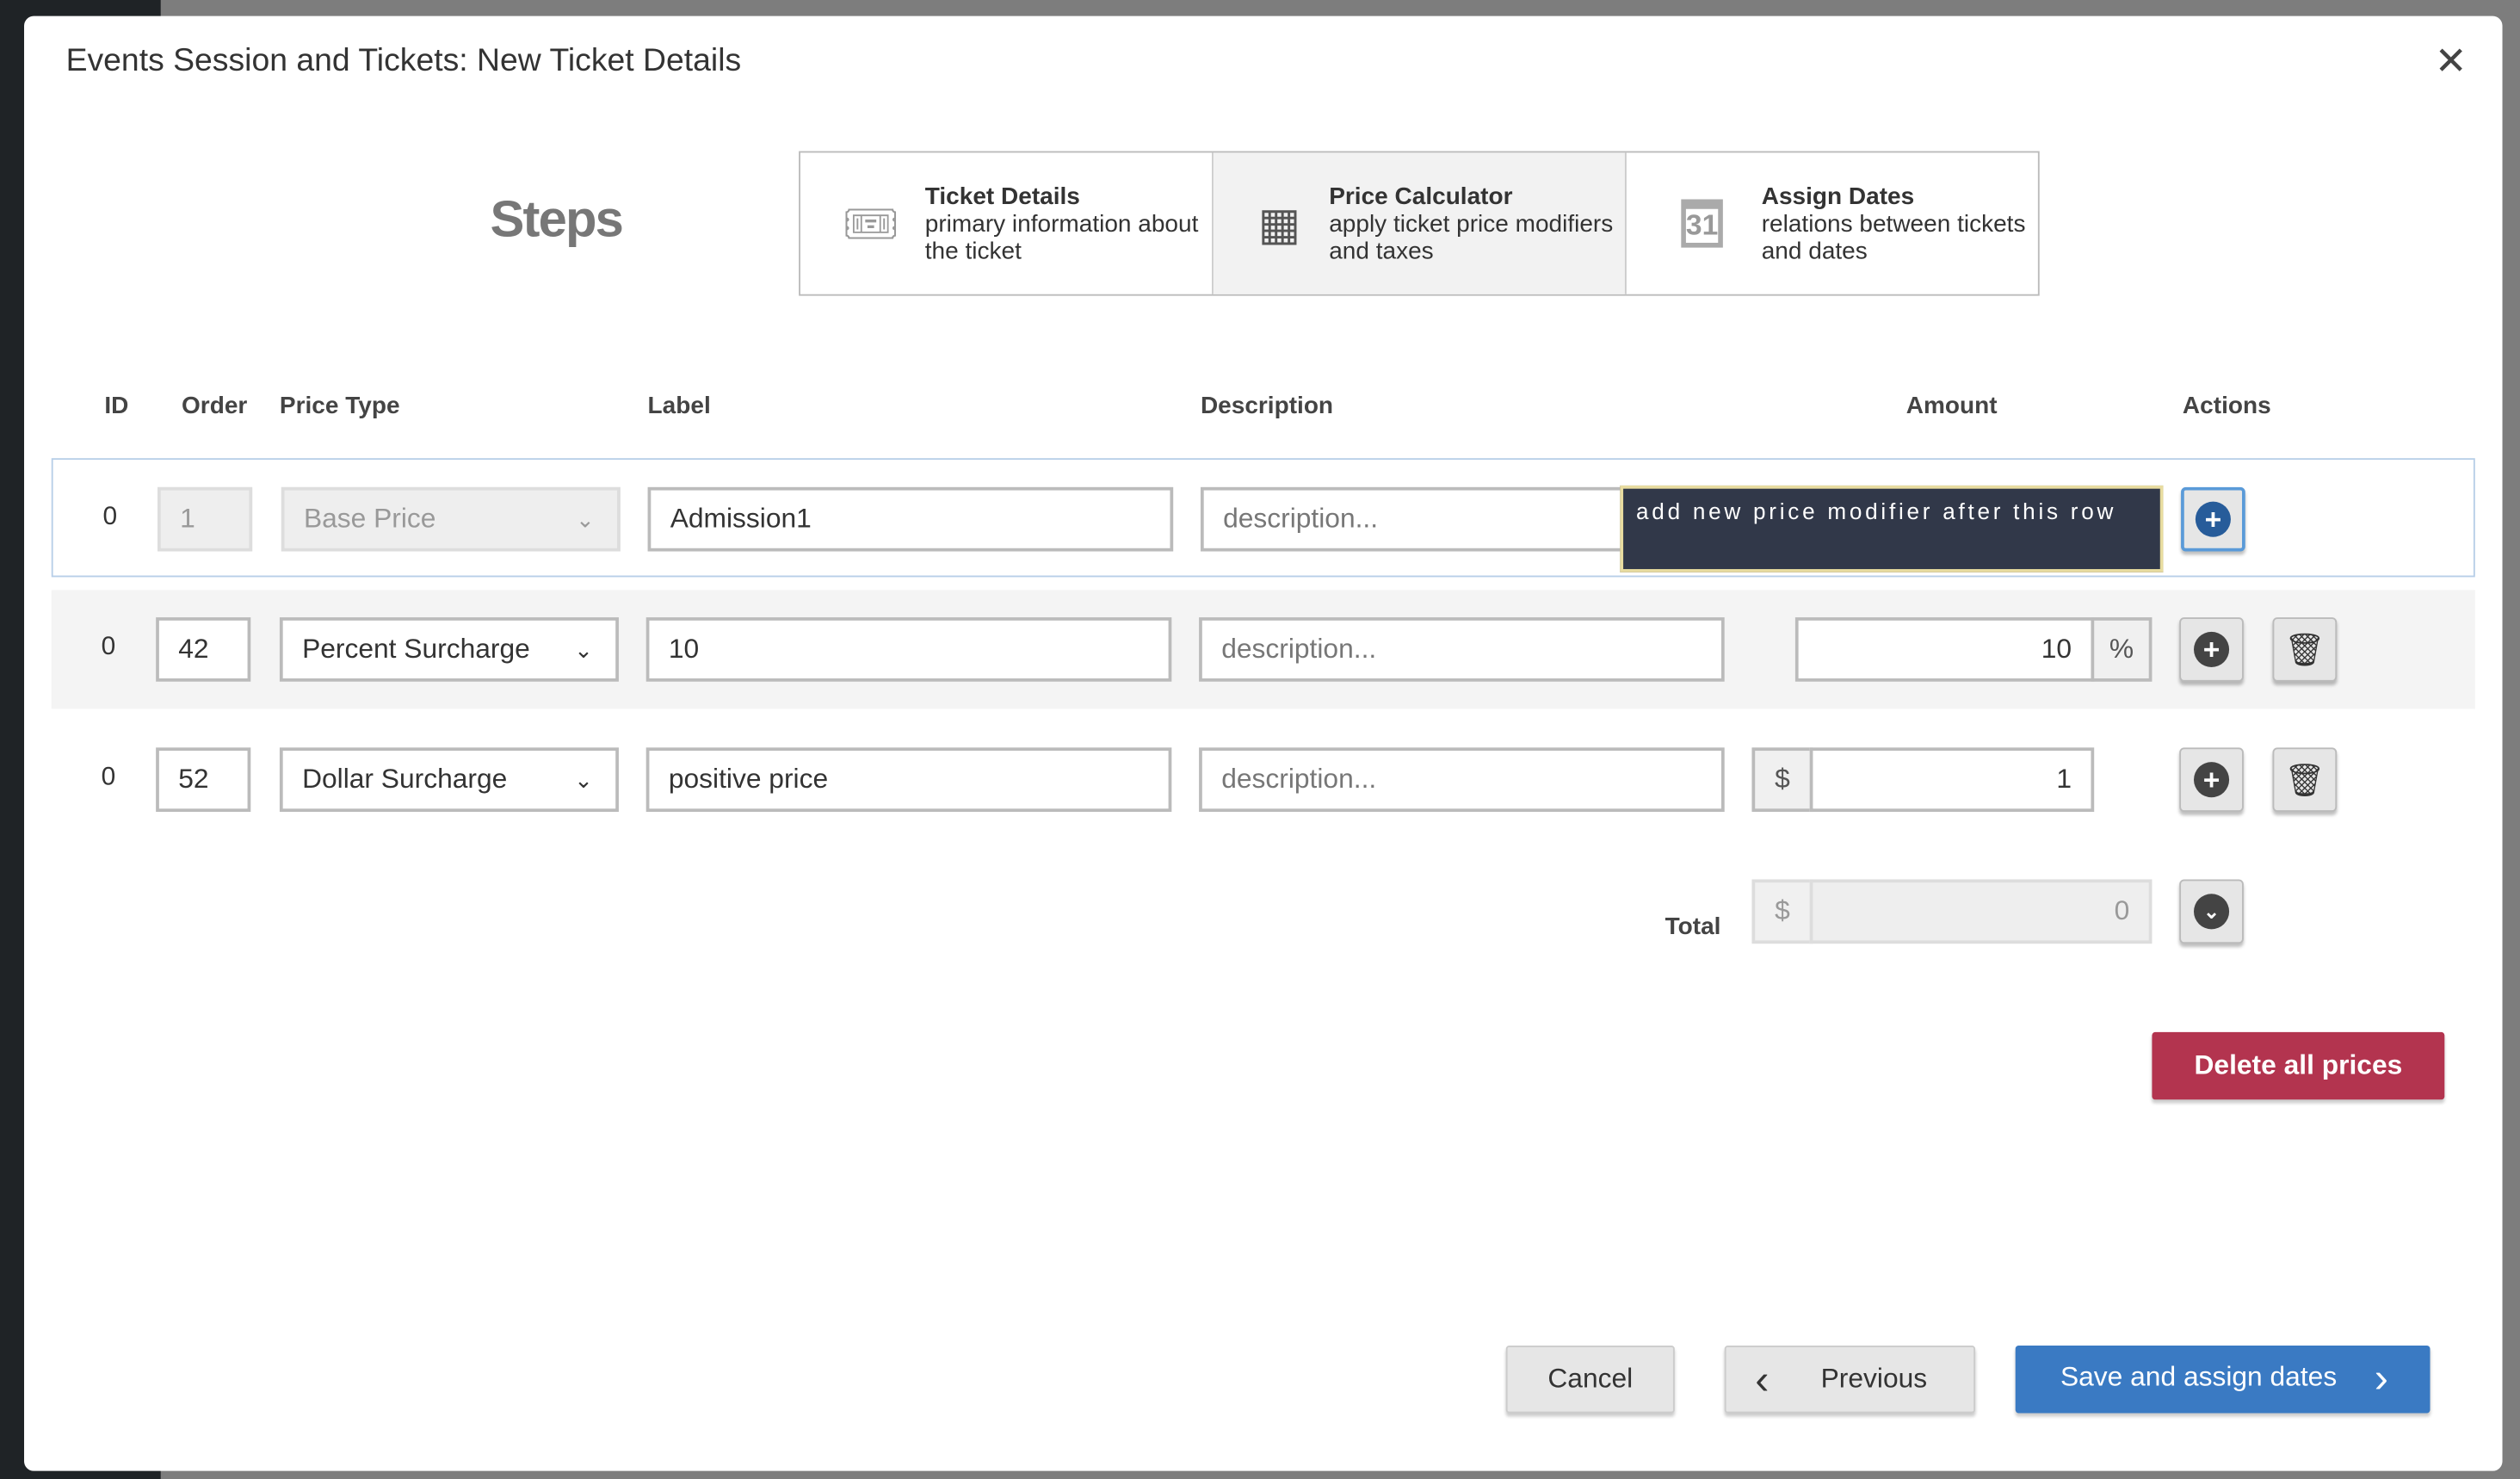 The height and width of the screenshot is (1479, 2520). What do you see at coordinates (405, 779) in the screenshot?
I see `price-type-value: Dollar Surcharge` at bounding box center [405, 779].